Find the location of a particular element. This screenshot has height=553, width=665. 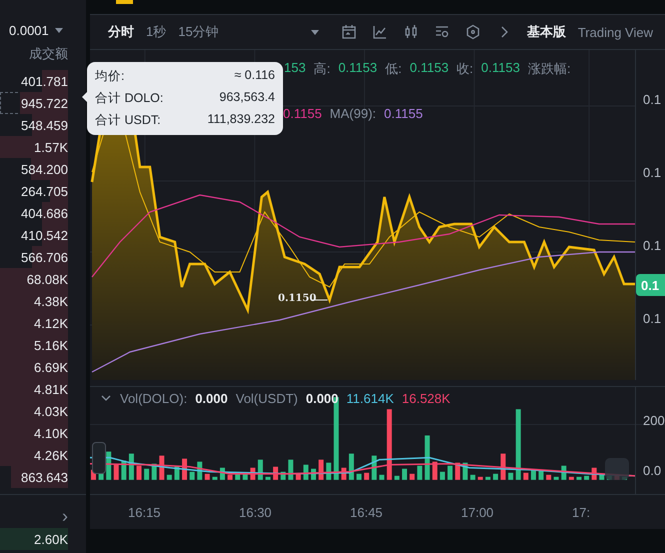

volume-row: 548.459 is located at coordinates (34, 125).